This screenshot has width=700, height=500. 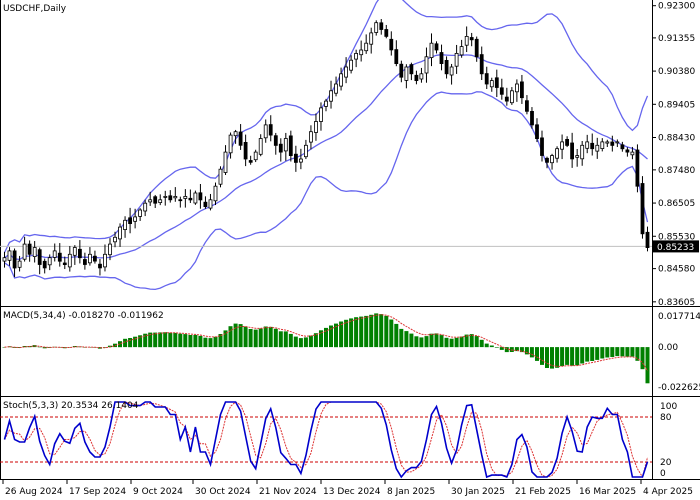 I want to click on macd-panel, so click(x=326, y=348).